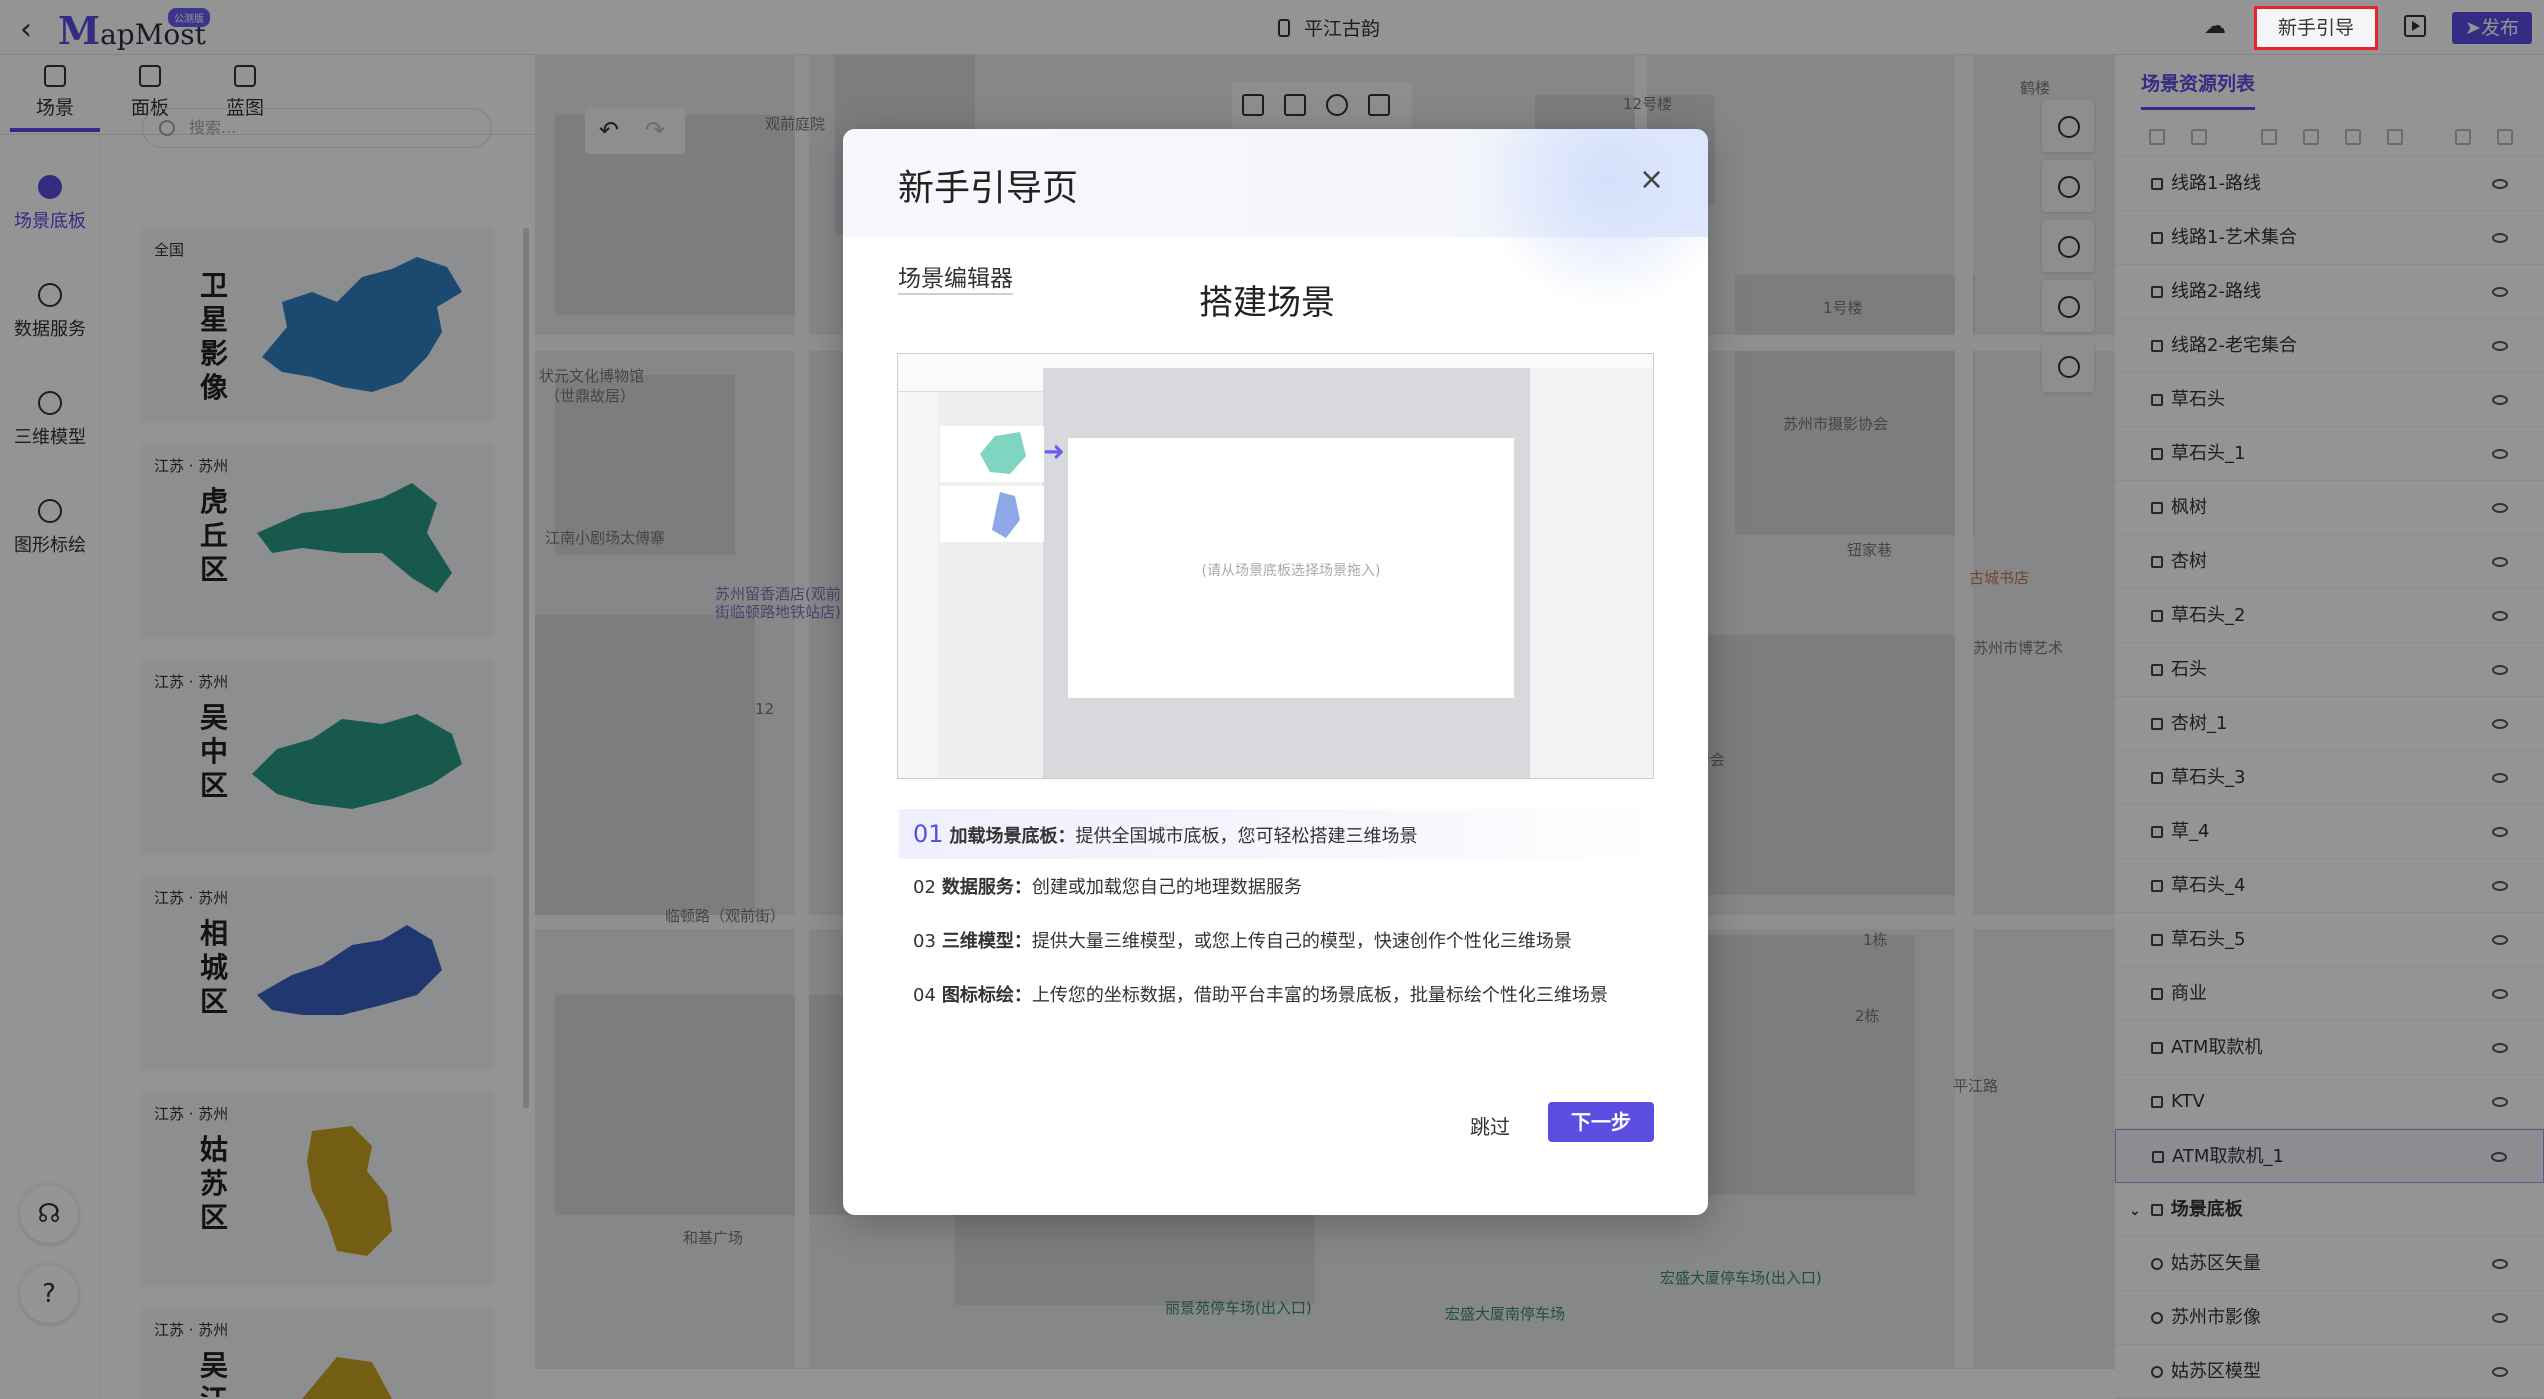 This screenshot has height=1399, width=2544. I want to click on guide-step: 01 加载场景底板：提供全国城市底板，您可轻松搭建三维场景, so click(1277, 834).